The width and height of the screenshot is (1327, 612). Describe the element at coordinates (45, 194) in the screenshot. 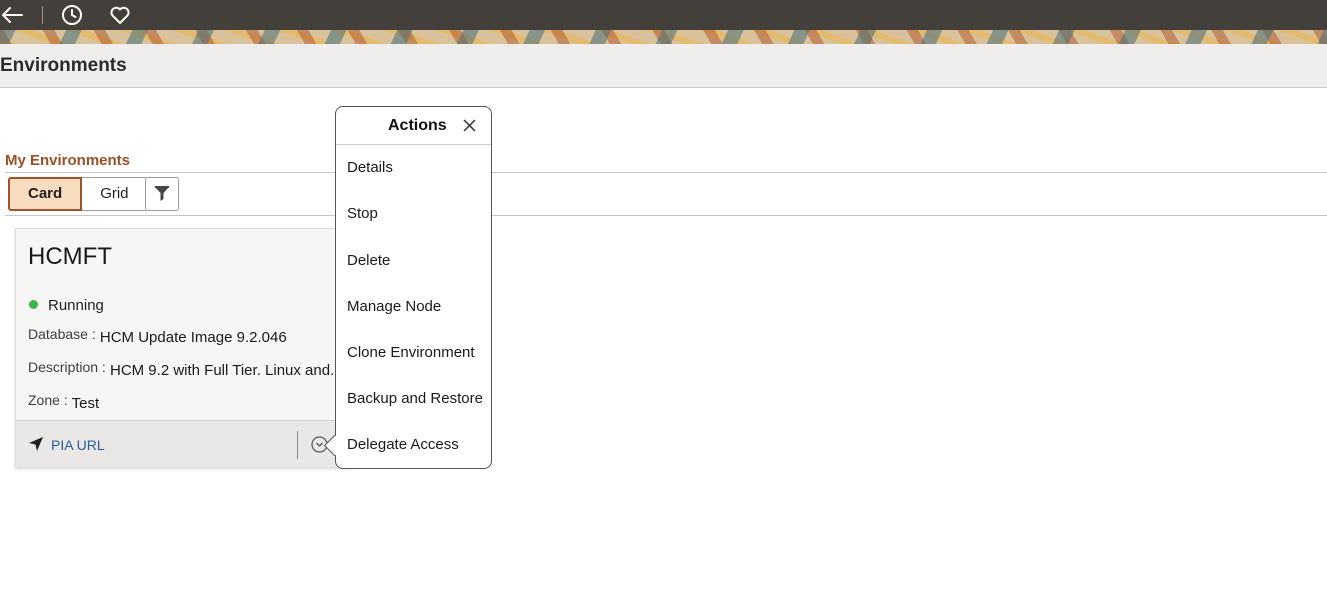

I see `card-view-button: Card` at that location.